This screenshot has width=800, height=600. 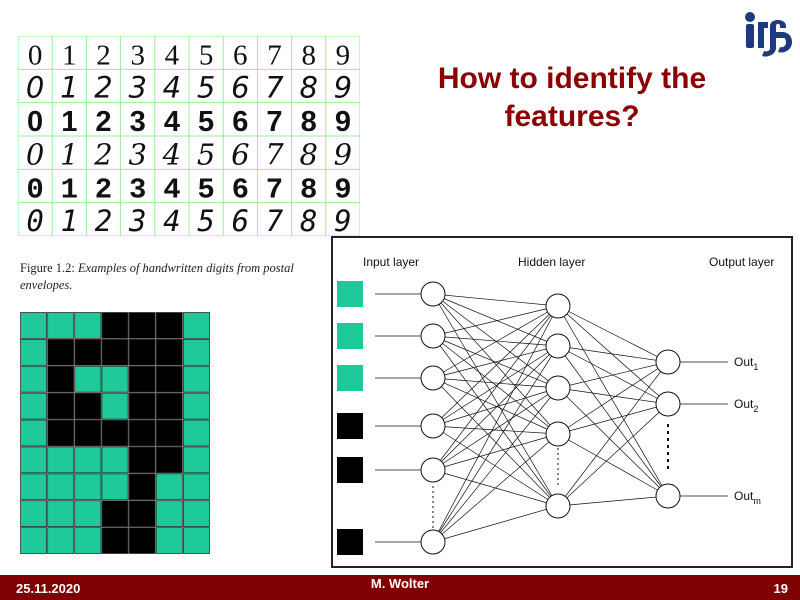 I want to click on output-label: Outm, so click(x=747, y=497).